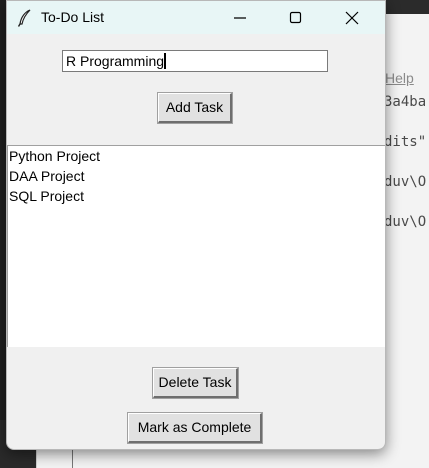  I want to click on maximize-button, so click(296, 17).